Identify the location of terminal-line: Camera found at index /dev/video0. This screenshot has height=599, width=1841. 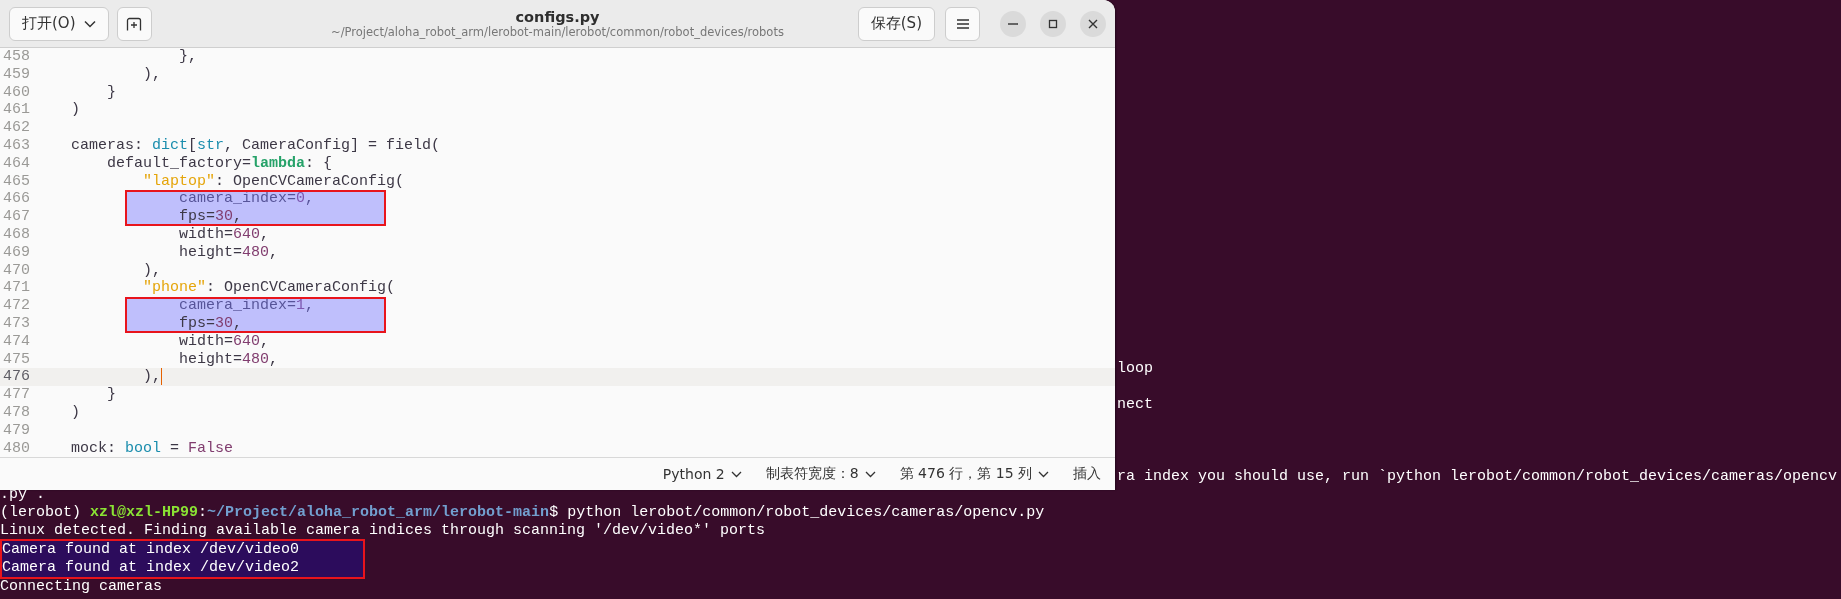
(151, 549).